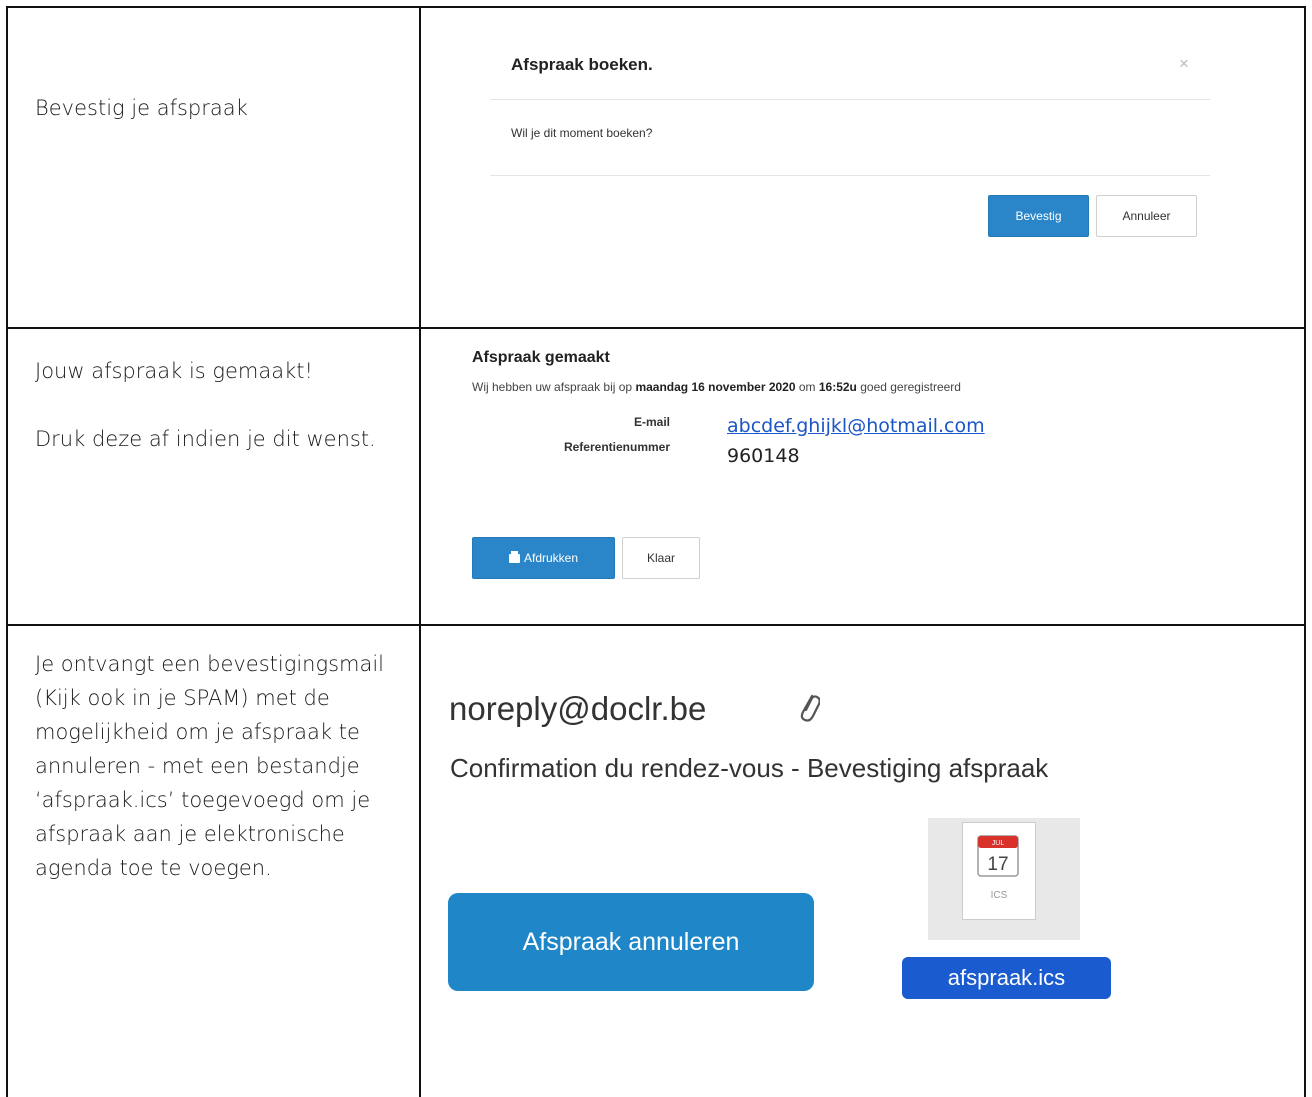 This screenshot has height=1097, width=1312. Describe the element at coordinates (582, 133) in the screenshot. I see `modal-question: Wil je dit moment boeken?` at that location.